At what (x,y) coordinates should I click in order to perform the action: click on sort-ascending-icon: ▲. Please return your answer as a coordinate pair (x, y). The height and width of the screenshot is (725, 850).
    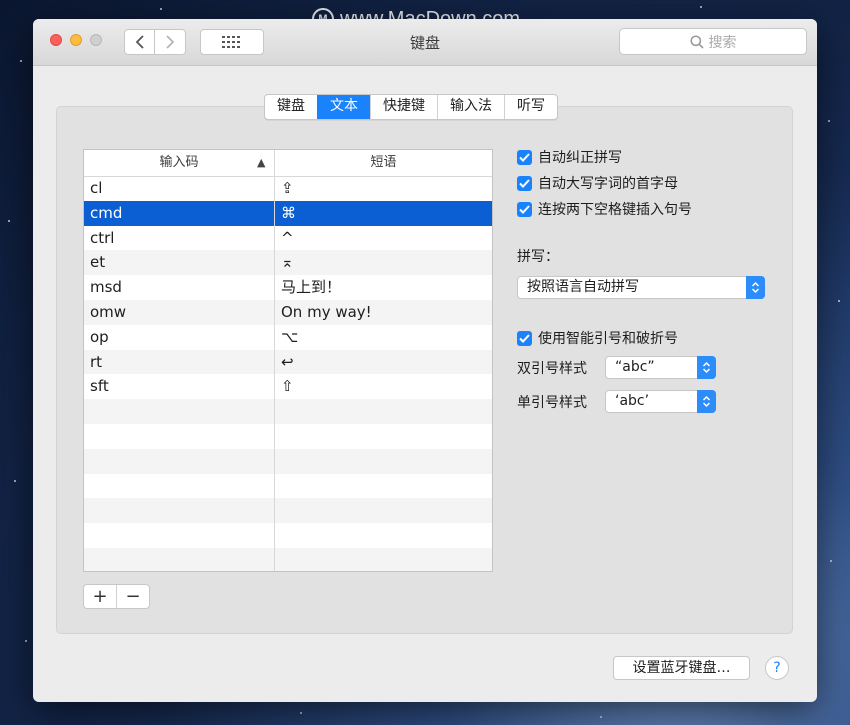
    Looking at the image, I should click on (261, 162).